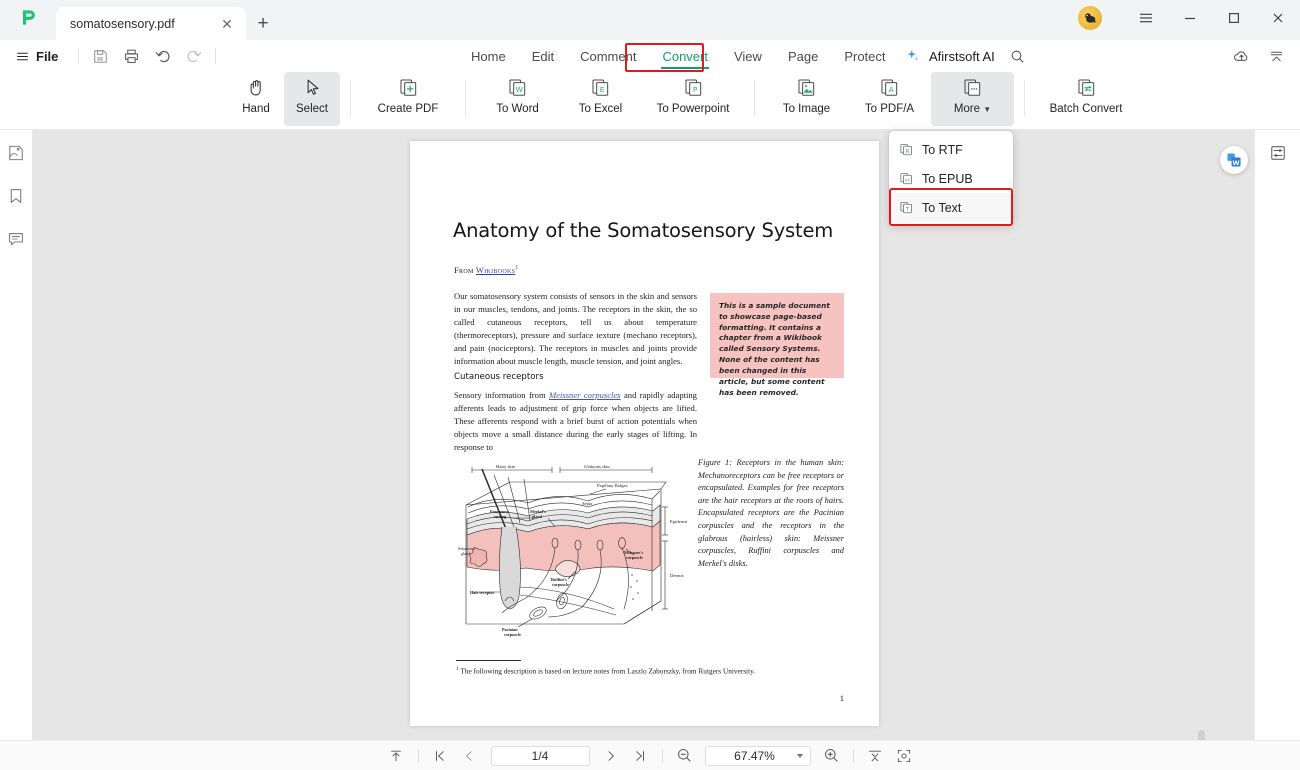  I want to click on more-dropdown-menu: R To RTF EP To EPUB T To Text, so click(951, 178).